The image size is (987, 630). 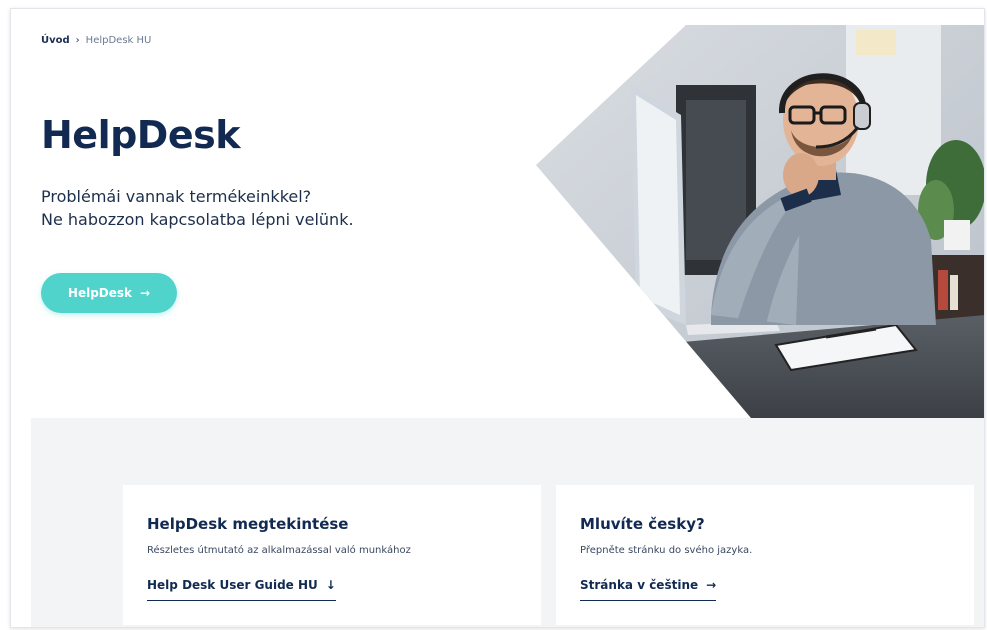 I want to click on card-title: Mluvíte česky?, so click(x=642, y=524).